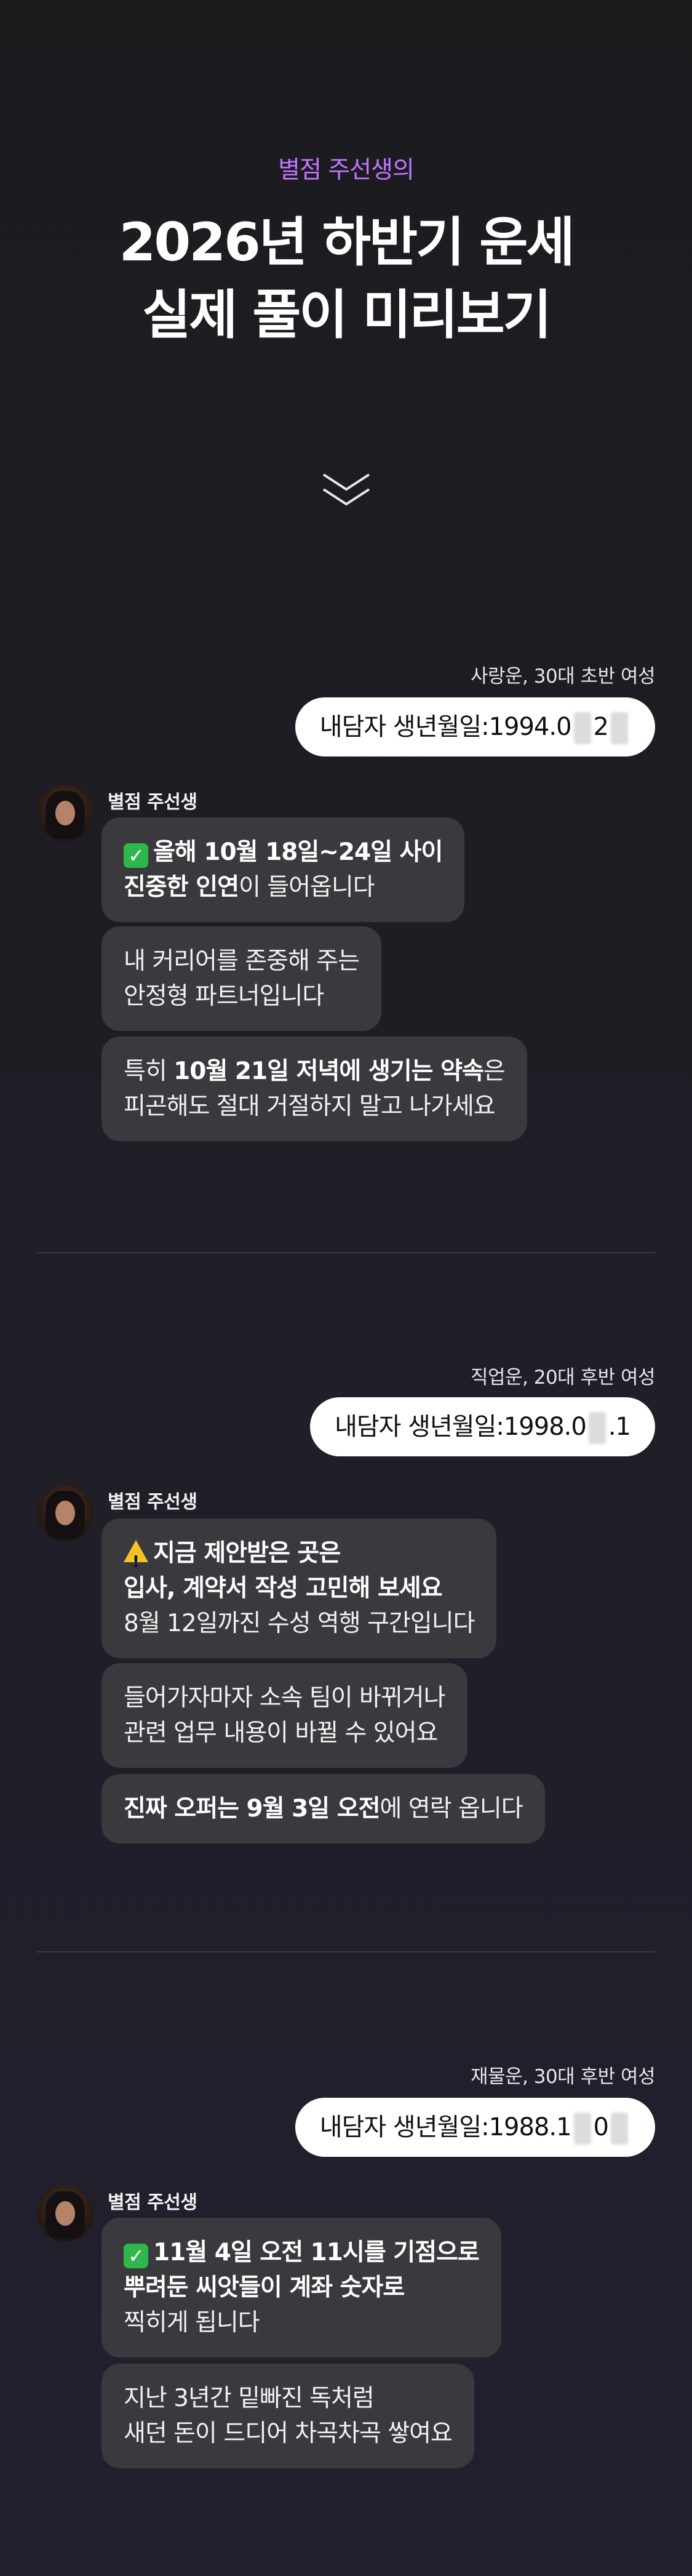 The image size is (692, 2576). I want to click on message-text: 새던 돈이 드디어 차곡차곡 쌓여요, so click(289, 2433).